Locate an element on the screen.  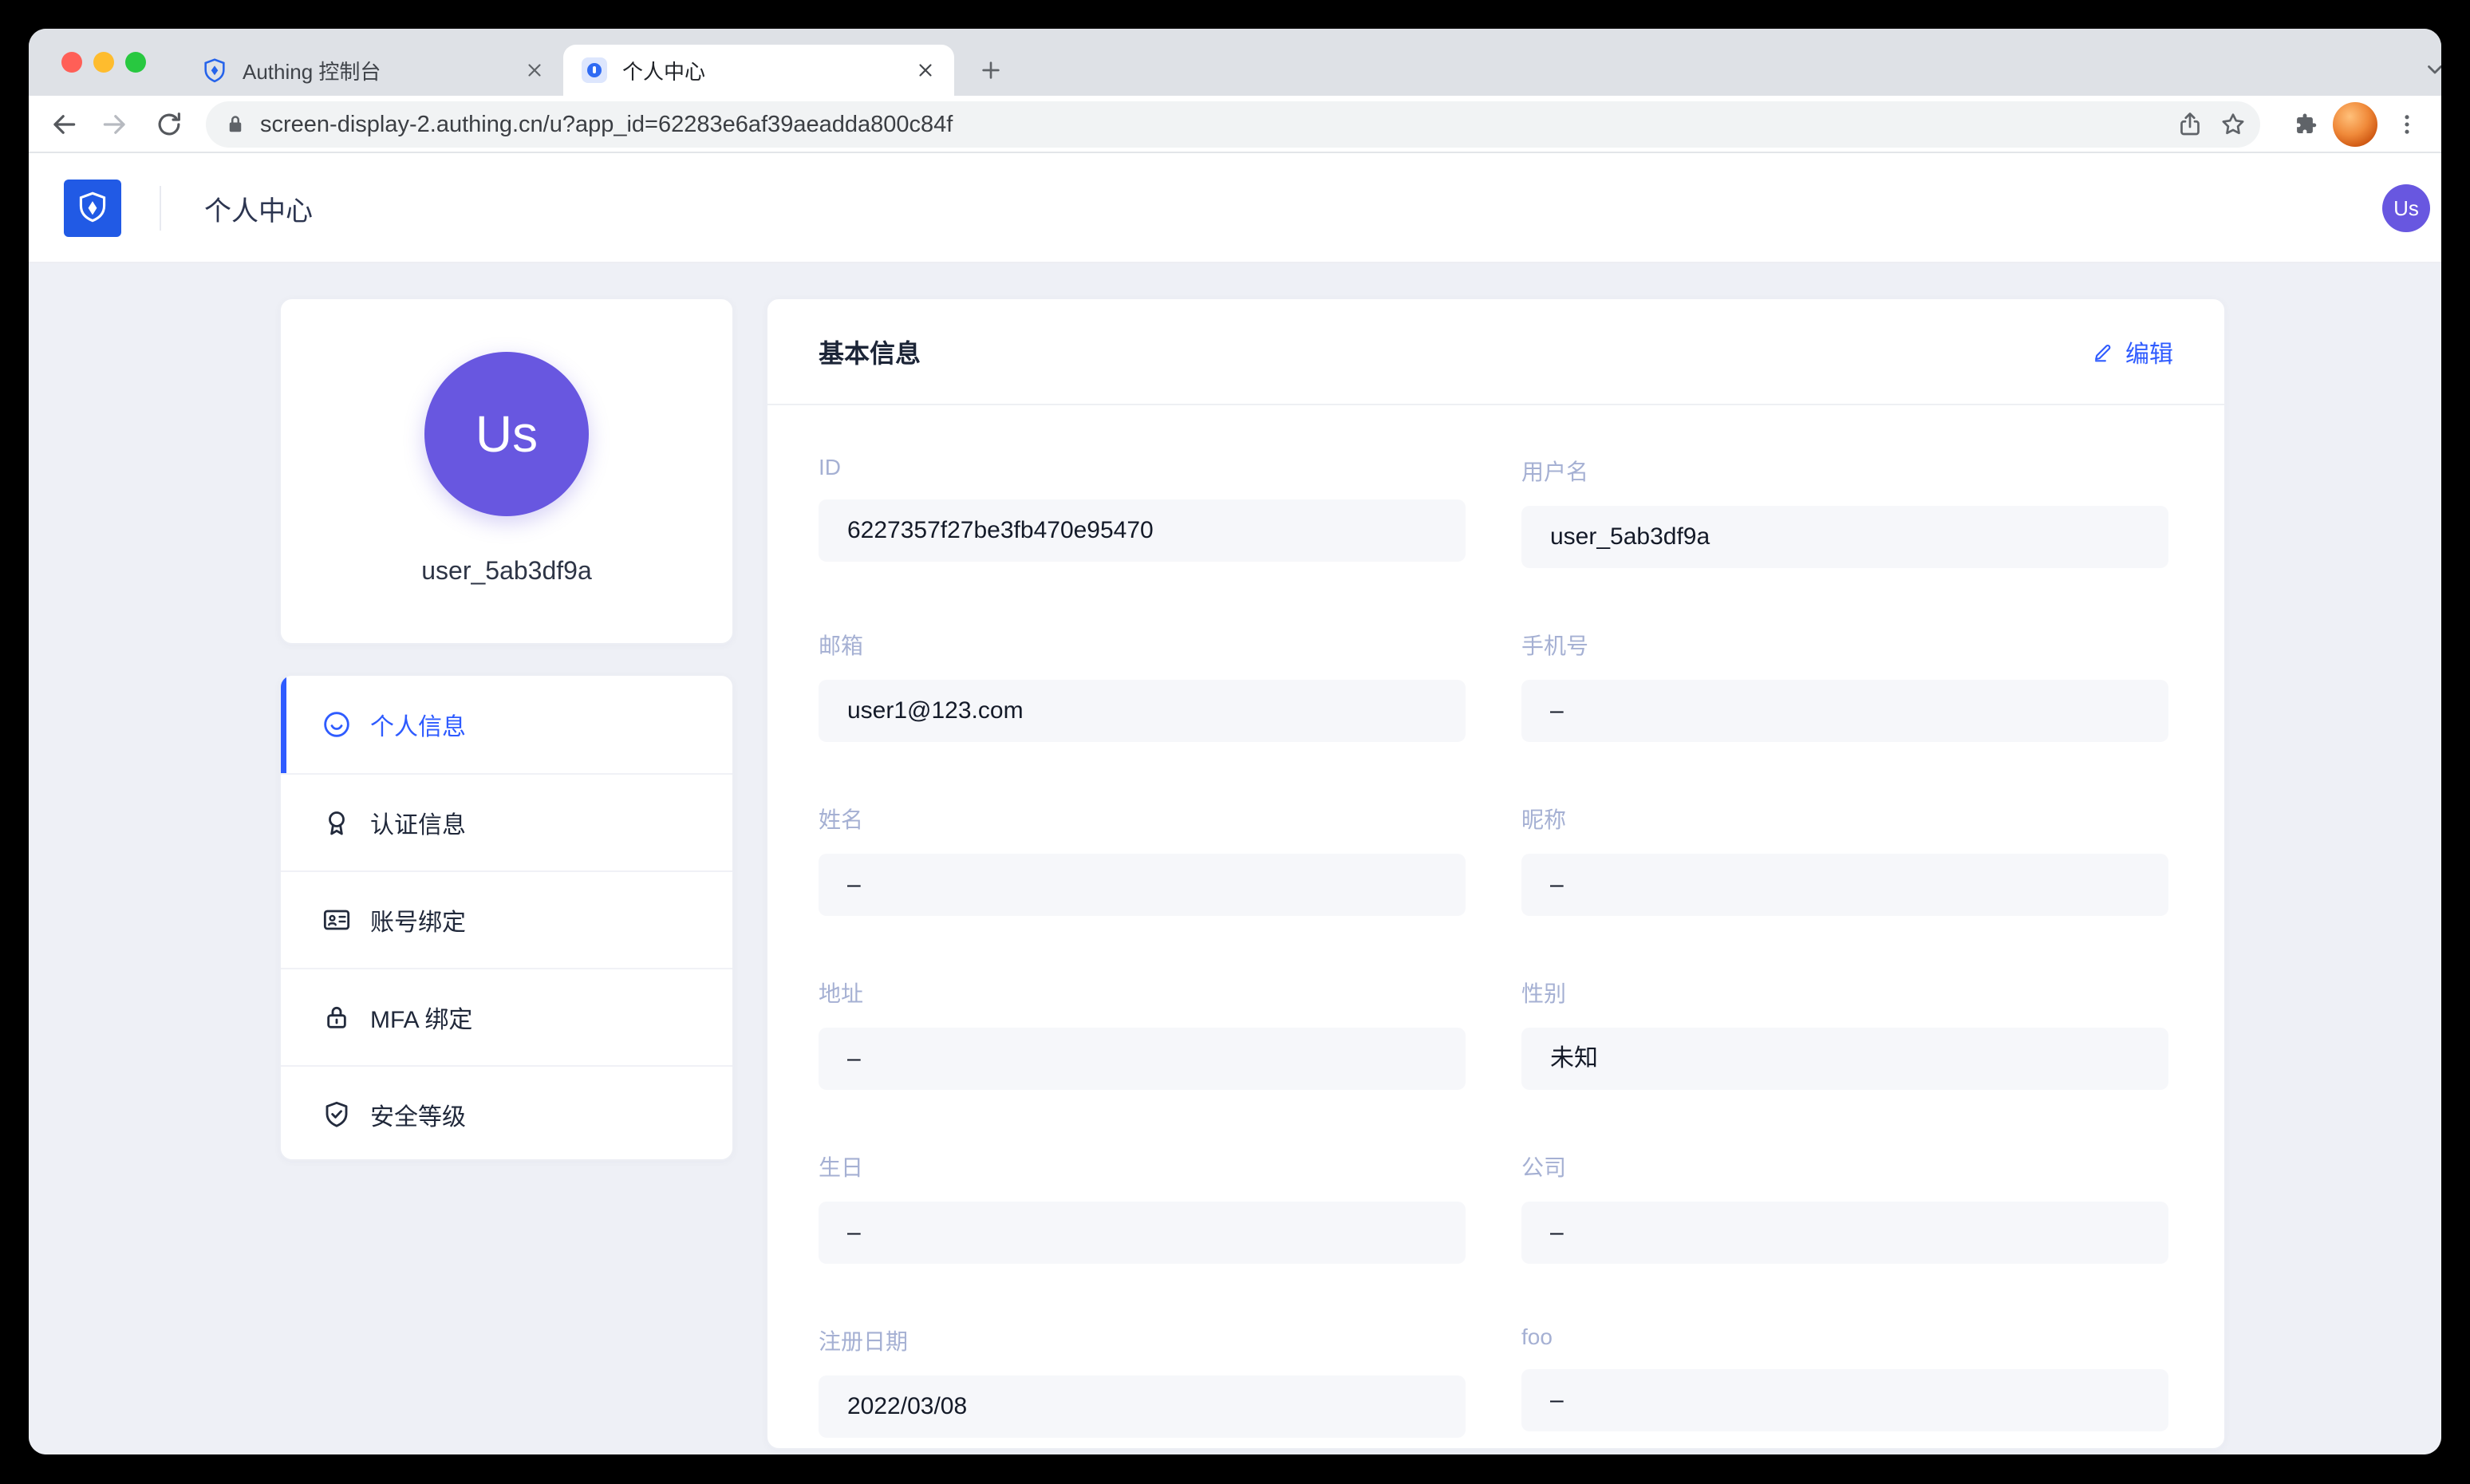
authing-shield-icon is located at coordinates (214, 70).